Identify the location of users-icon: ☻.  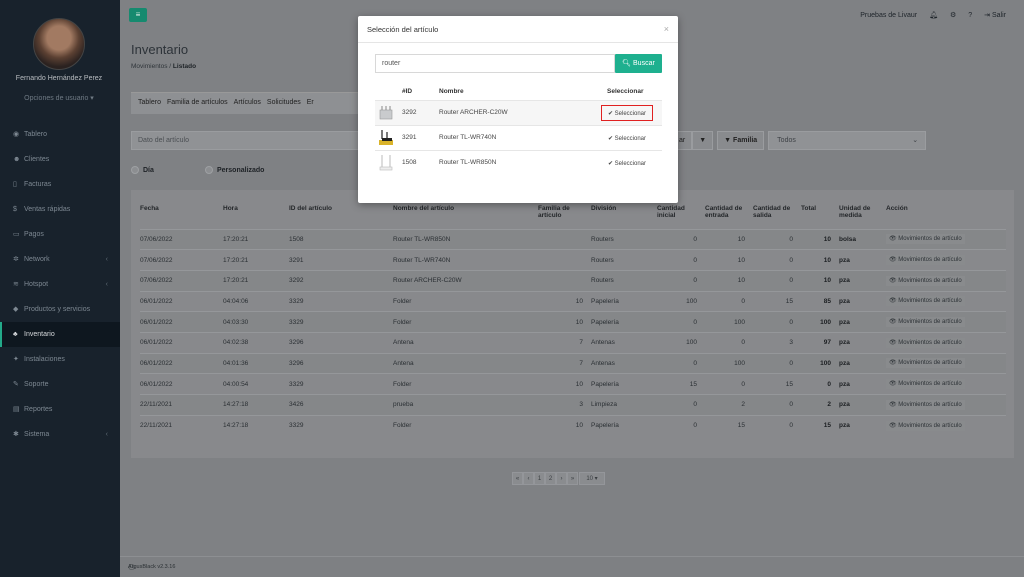
(17, 159).